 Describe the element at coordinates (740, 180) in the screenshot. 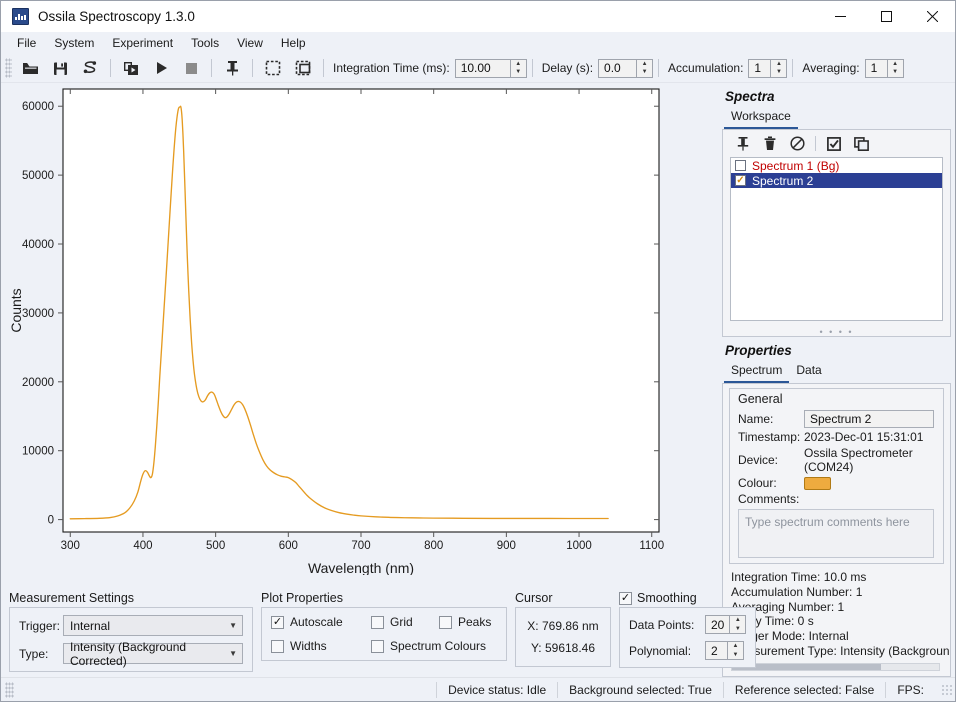

I see `spectrum-2-checkbox: ✓` at that location.